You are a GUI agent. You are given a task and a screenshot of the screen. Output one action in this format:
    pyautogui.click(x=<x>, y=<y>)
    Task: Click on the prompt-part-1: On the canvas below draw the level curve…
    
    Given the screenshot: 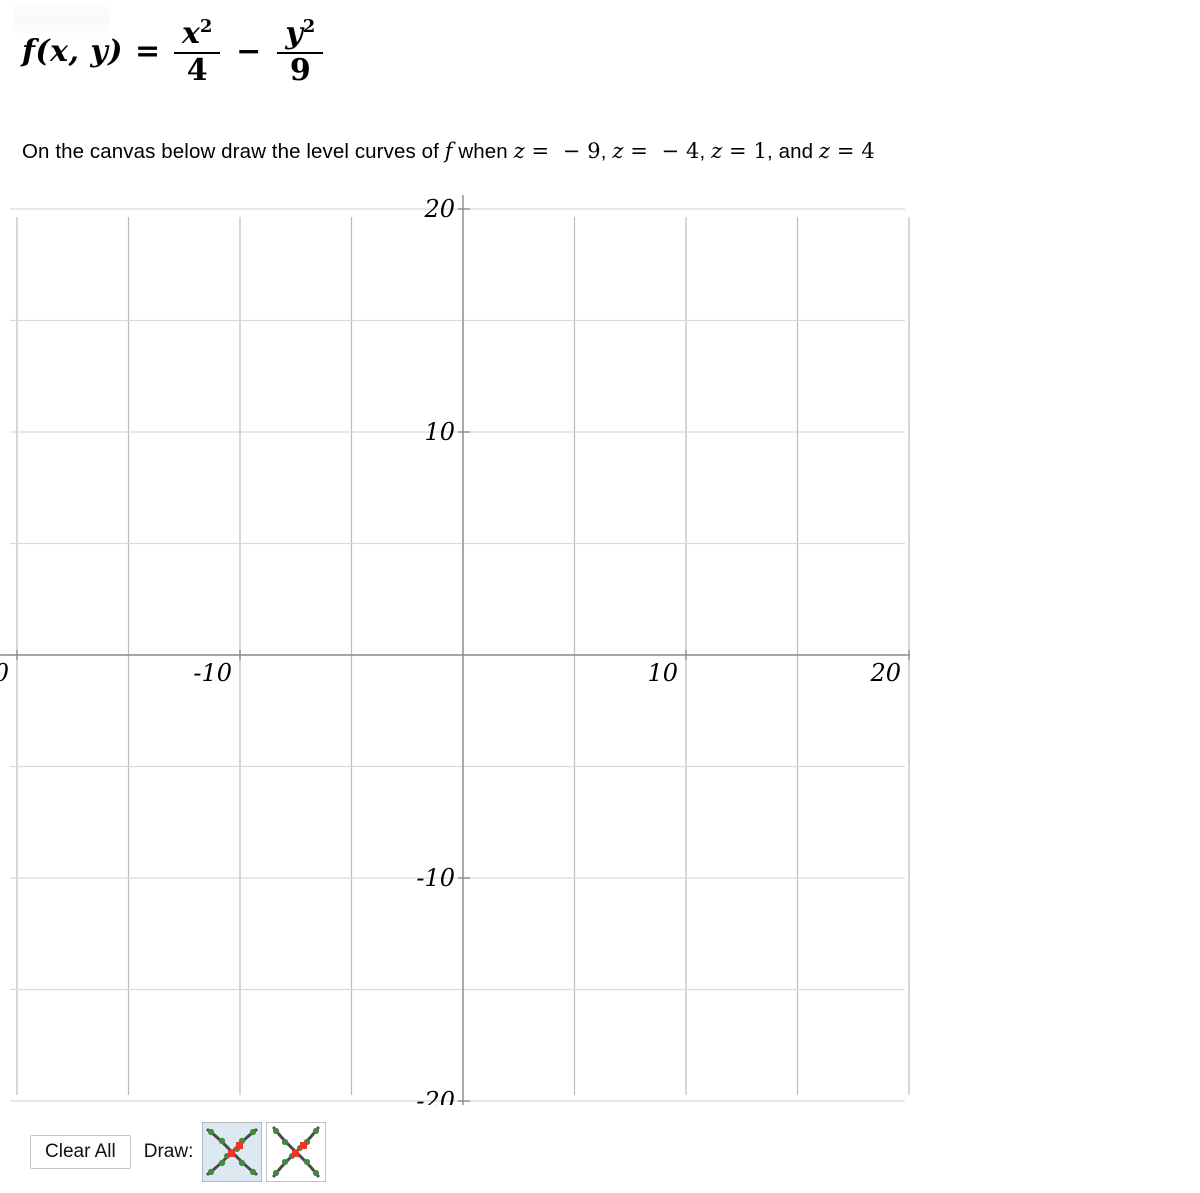 What is the action you would take?
    pyautogui.click(x=233, y=151)
    